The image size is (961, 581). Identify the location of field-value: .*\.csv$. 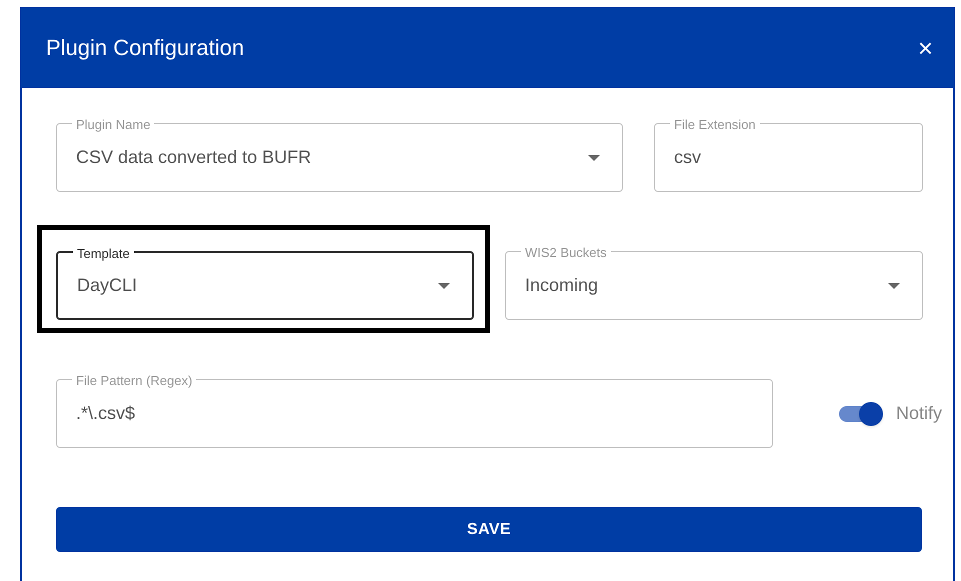
(106, 413).